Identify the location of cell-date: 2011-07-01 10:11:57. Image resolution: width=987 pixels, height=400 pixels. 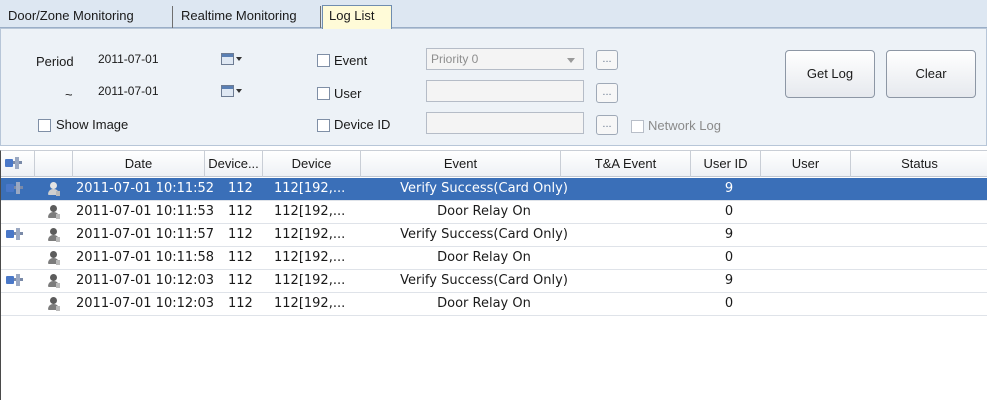
(145, 234).